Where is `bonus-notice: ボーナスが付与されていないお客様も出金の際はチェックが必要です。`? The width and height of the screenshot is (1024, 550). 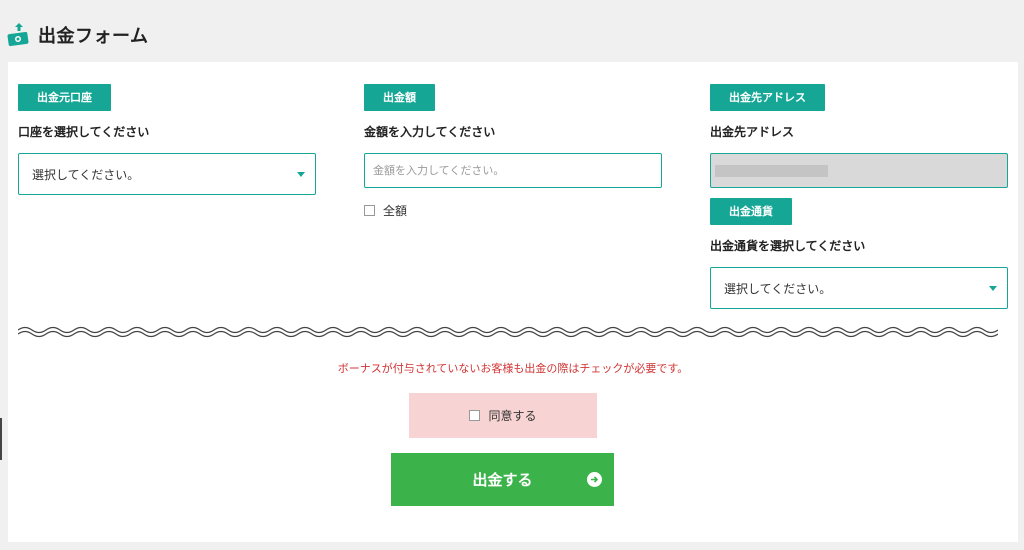
bonus-notice: ボーナスが付与されていないお客様も出金の際はチェックが必要です。 is located at coordinates (513, 368).